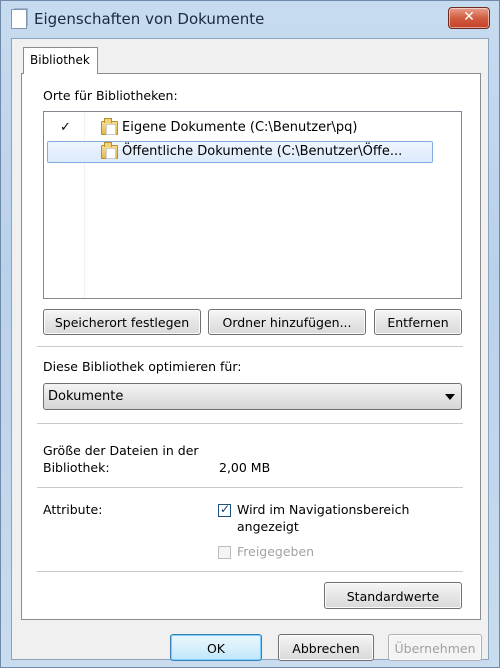 The image size is (500, 668). What do you see at coordinates (76, 467) in the screenshot?
I see `file-size-label-line2: Bibliothek:` at bounding box center [76, 467].